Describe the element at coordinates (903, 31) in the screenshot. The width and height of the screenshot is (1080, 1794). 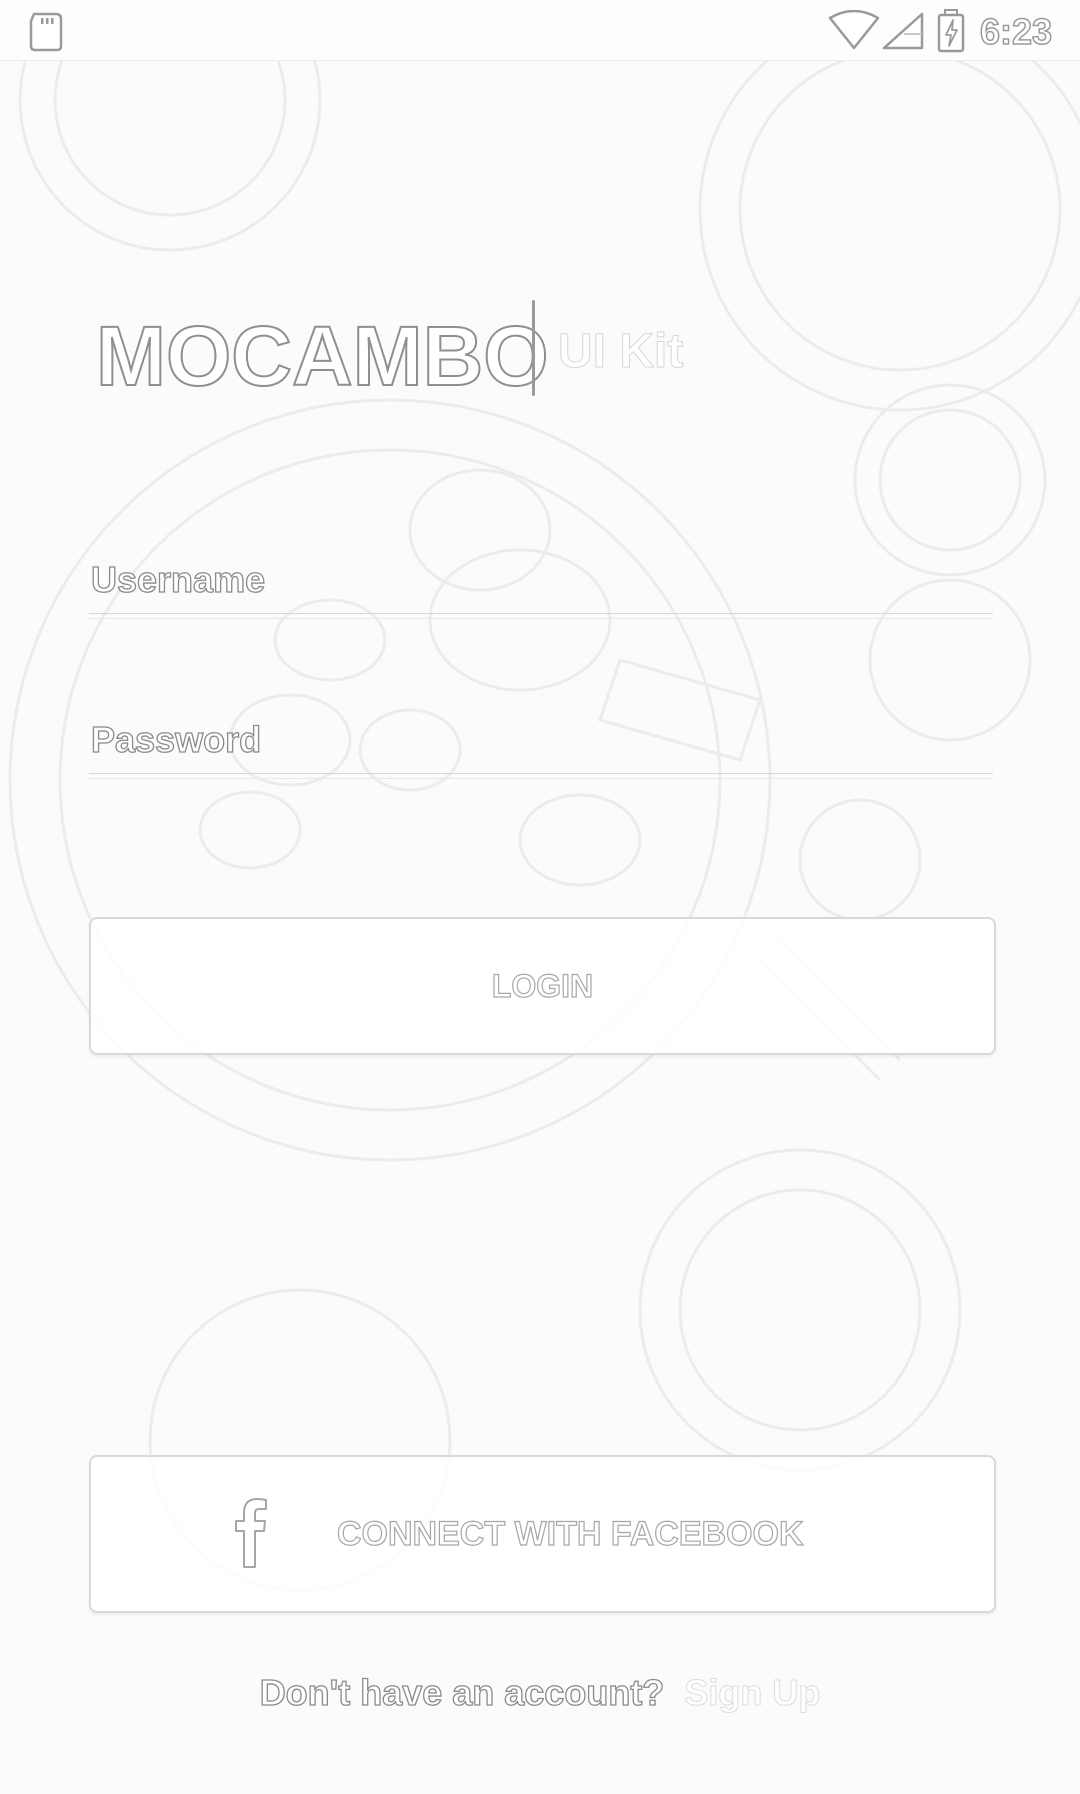
I see `cell-signal-icon` at that location.